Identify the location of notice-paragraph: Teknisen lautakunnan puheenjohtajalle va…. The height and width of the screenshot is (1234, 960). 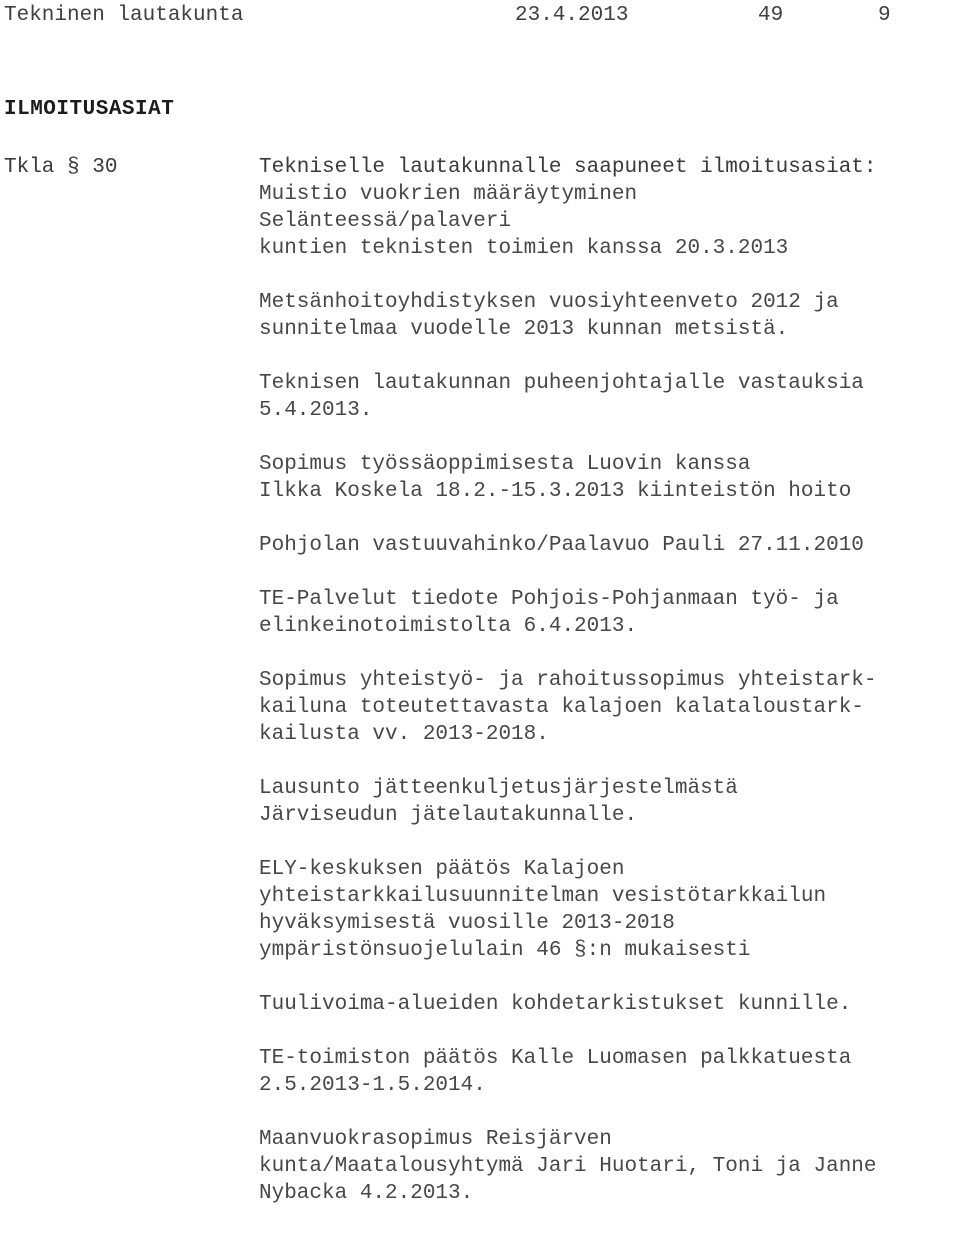
(609, 397).